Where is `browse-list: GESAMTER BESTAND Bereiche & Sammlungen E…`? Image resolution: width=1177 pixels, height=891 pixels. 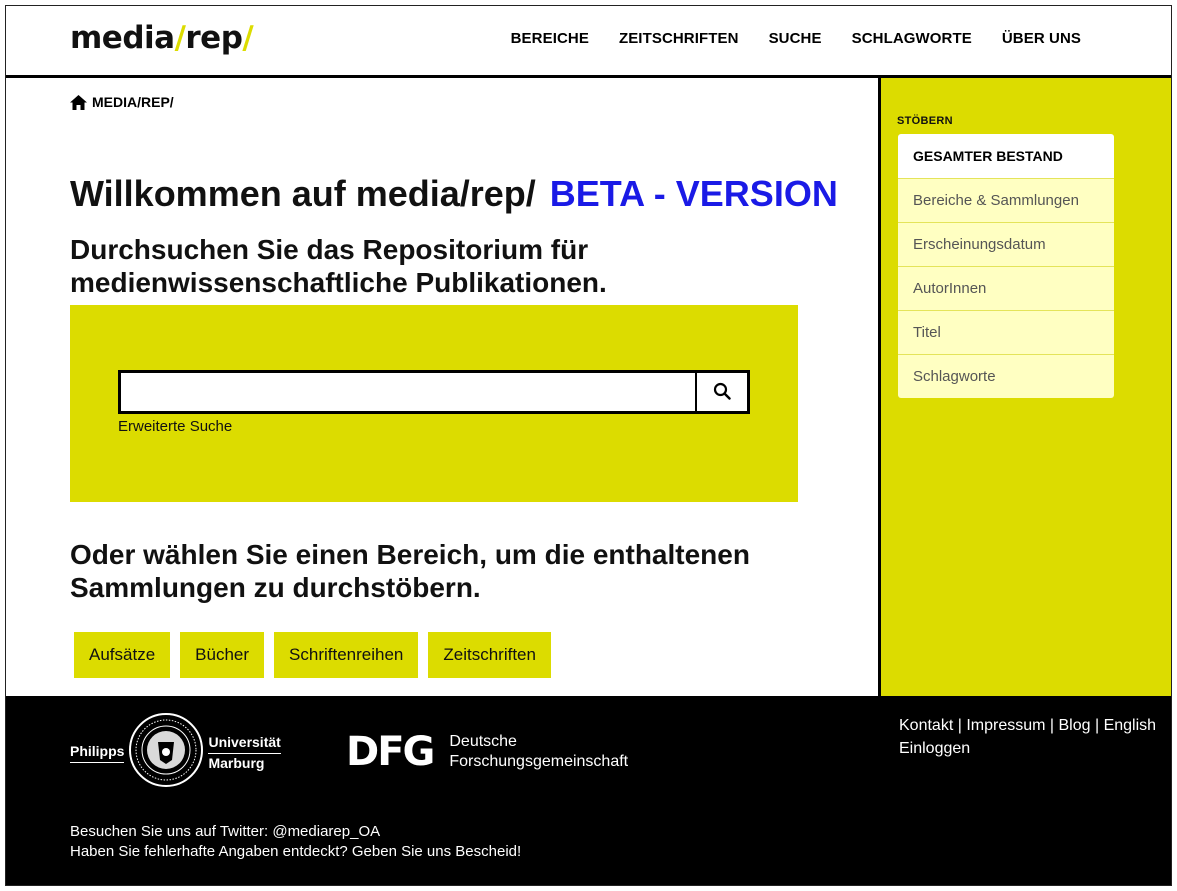
browse-list: GESAMTER BESTAND Bereiche & Sammlungen E… is located at coordinates (1006, 266).